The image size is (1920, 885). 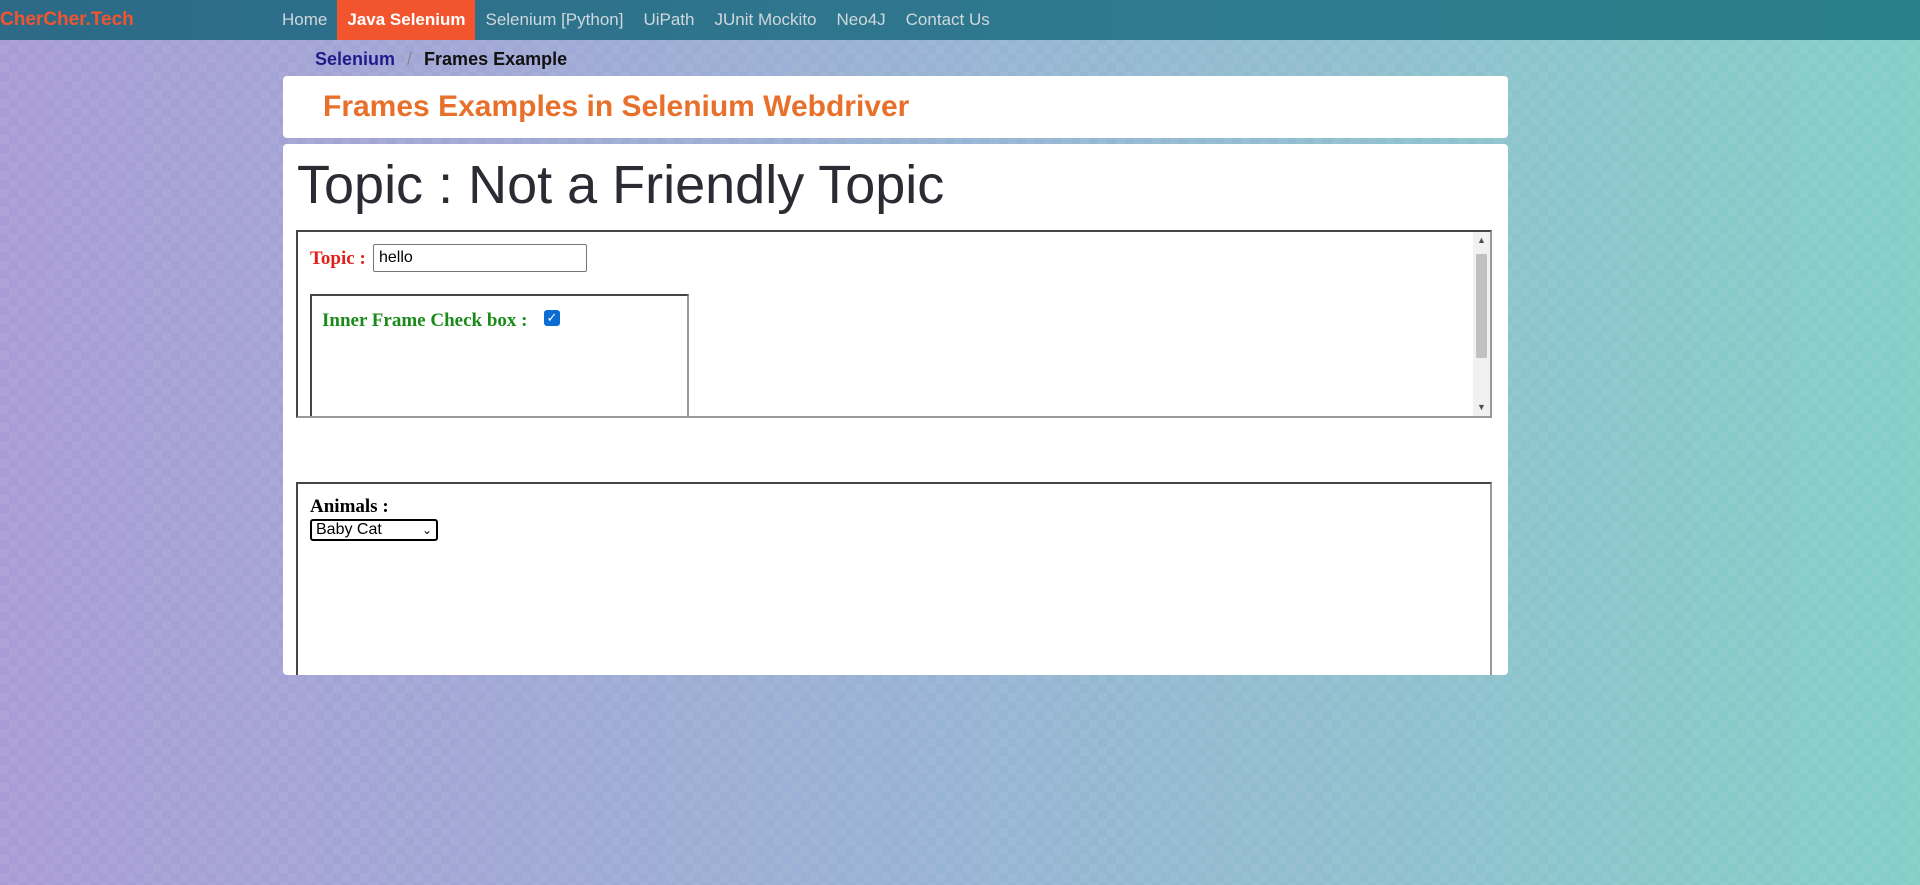 I want to click on breadcrumb: Selenium / Frames Example, so click(x=441, y=59).